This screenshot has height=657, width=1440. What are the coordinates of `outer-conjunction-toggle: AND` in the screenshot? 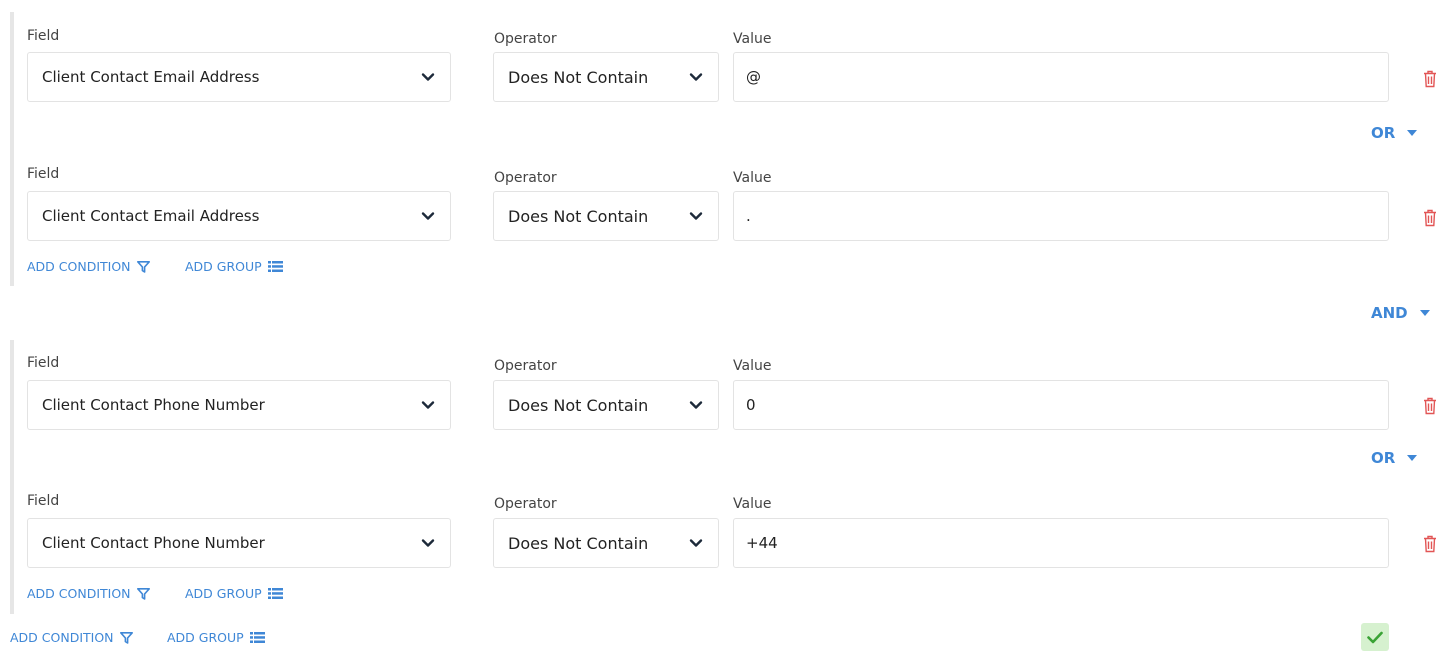 It's located at (1400, 313).